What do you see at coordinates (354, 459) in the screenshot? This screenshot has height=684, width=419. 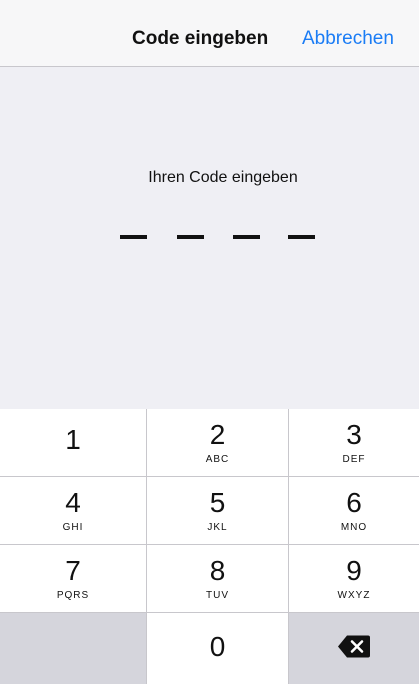 I see `key-3-letters: DEF` at bounding box center [354, 459].